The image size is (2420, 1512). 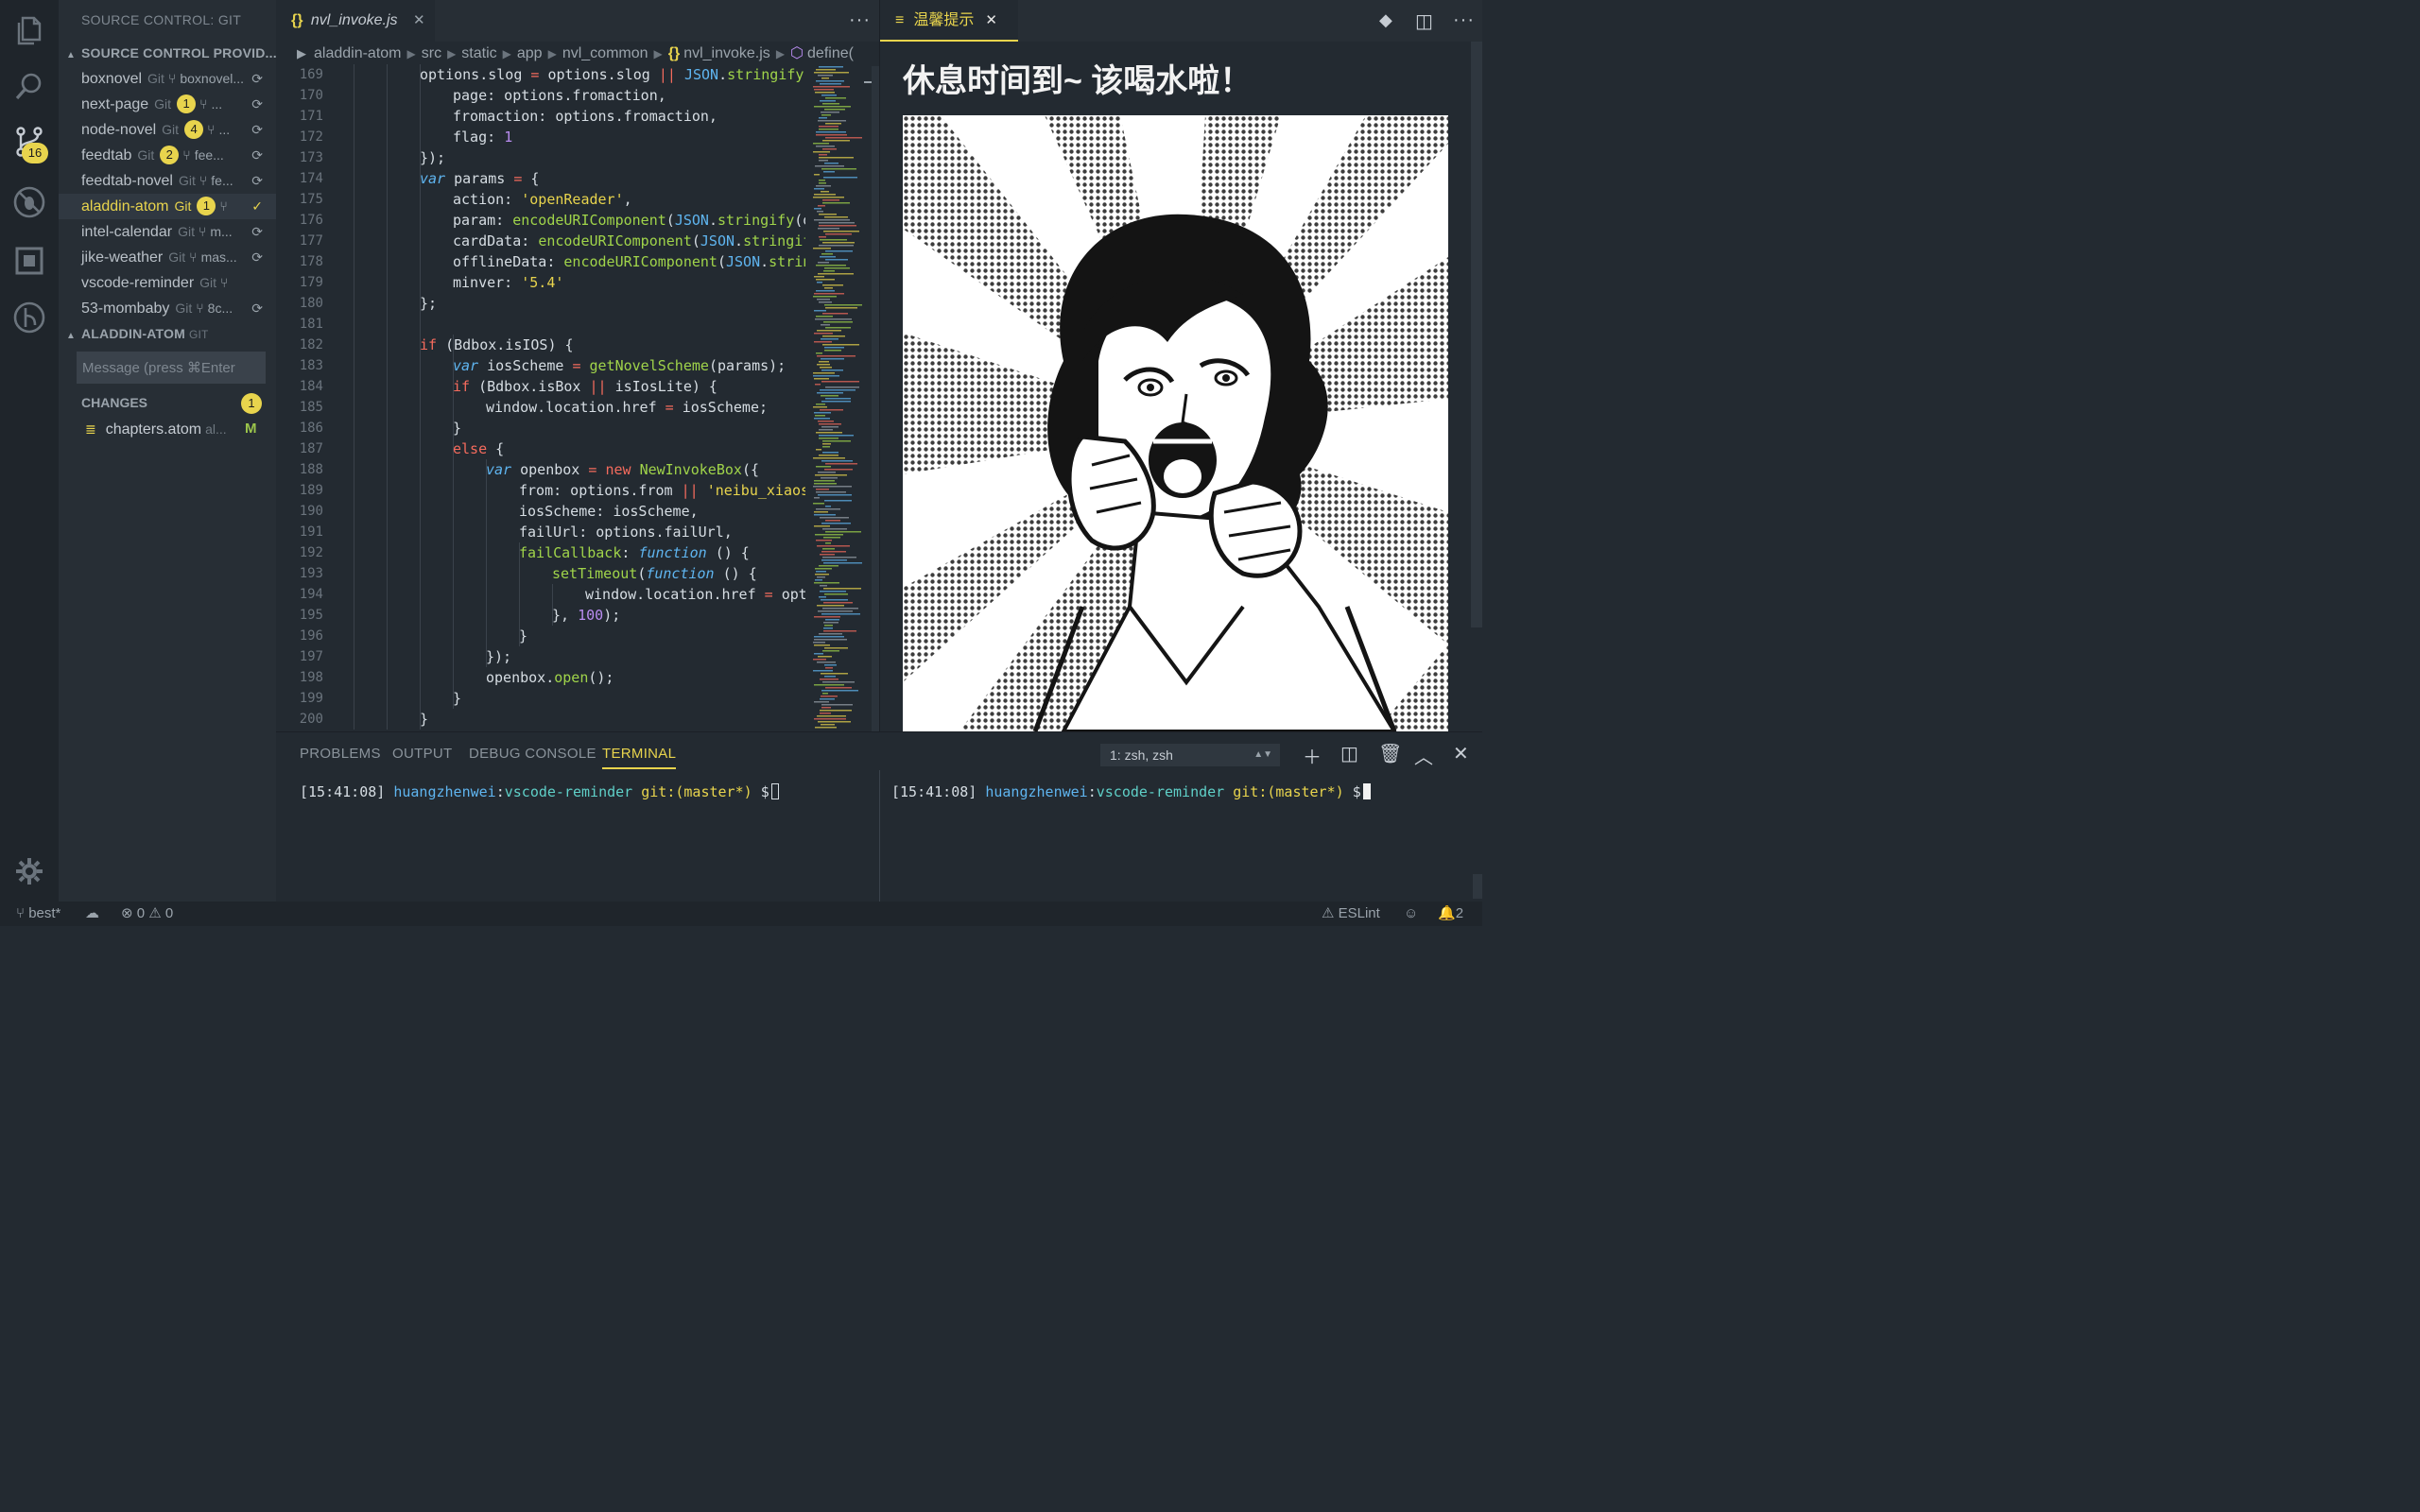 I want to click on breadcrumb-item: nvl_invoke.js, so click(x=726, y=53).